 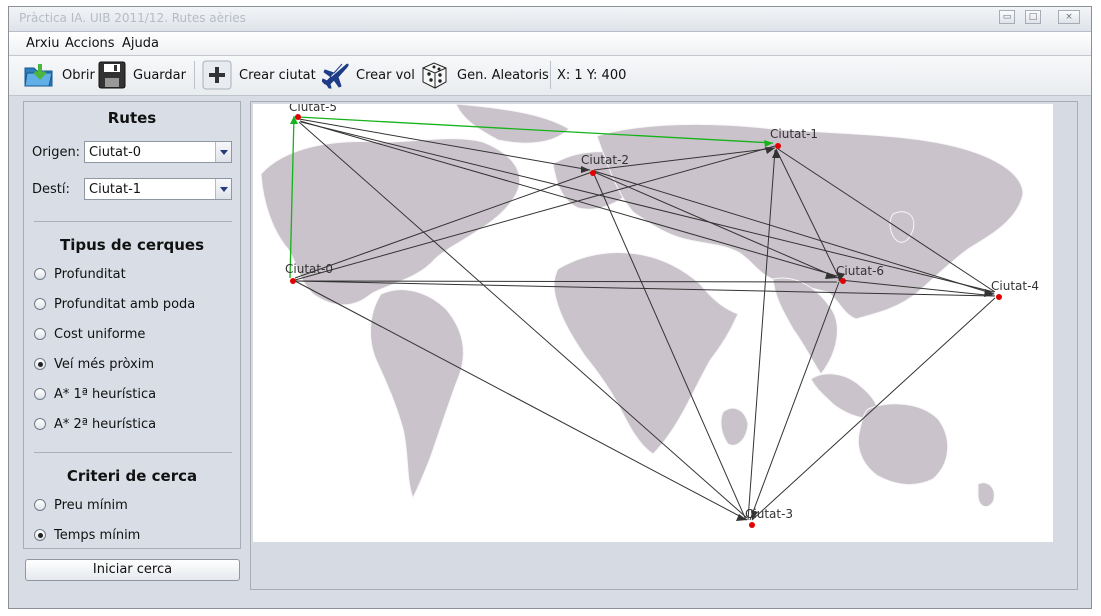 What do you see at coordinates (100, 334) in the screenshot?
I see `search-type-label: Cost uniforme` at bounding box center [100, 334].